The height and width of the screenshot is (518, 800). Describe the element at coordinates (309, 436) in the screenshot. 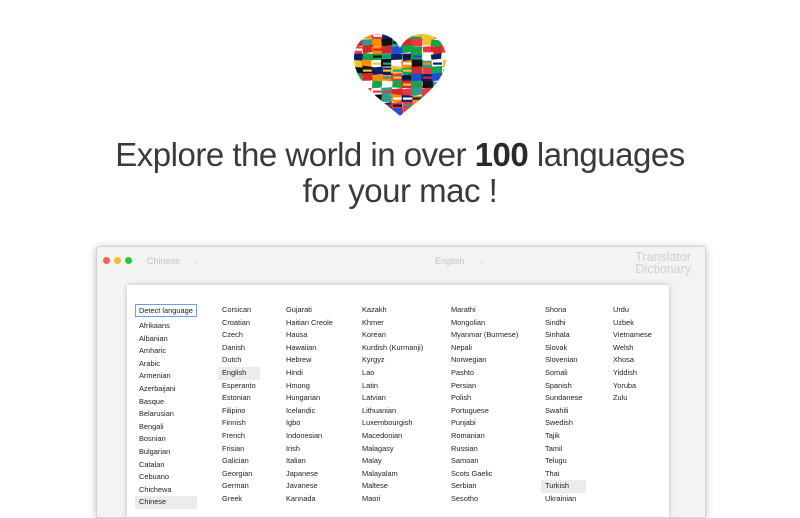

I see `language-option: Indonesian` at that location.